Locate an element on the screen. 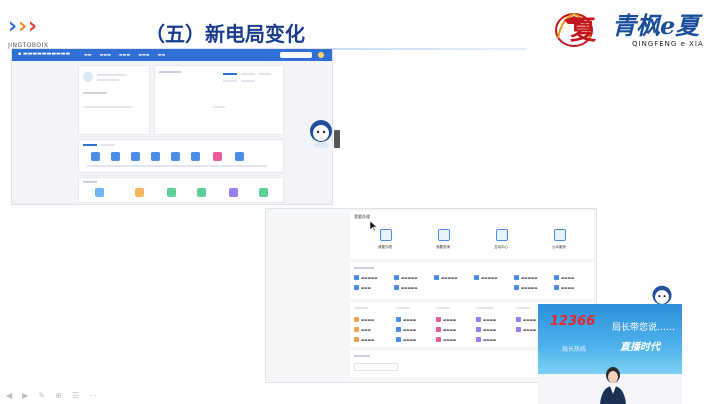  portal-brand: ▪ ▬▬▬▬▬▬▬▬▬▬ is located at coordinates (44, 54).